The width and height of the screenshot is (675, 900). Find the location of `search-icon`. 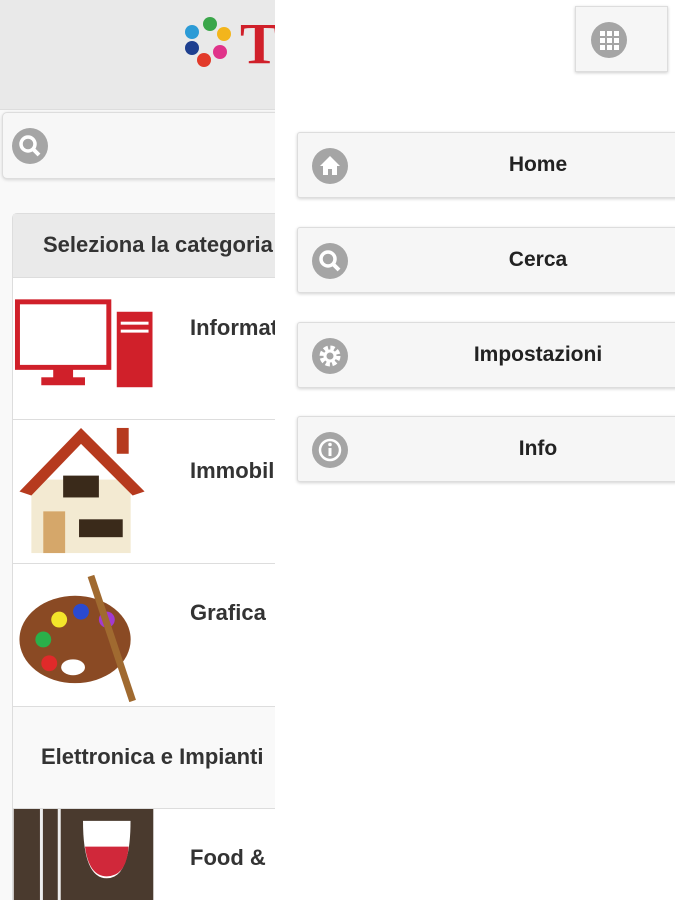

search-icon is located at coordinates (30, 146).